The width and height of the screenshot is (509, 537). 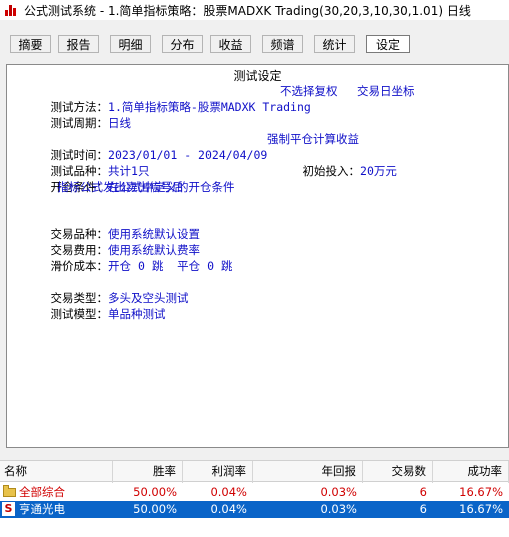 What do you see at coordinates (182, 44) in the screenshot?
I see `tab-distribution: 分布` at bounding box center [182, 44].